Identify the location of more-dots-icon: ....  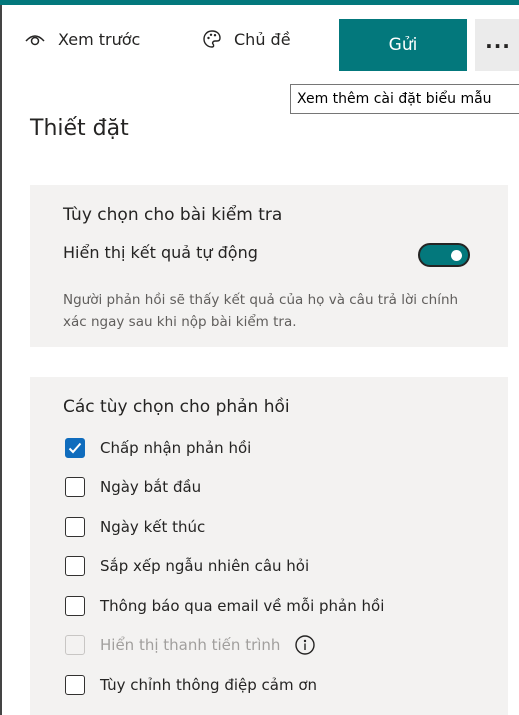
(498, 41).